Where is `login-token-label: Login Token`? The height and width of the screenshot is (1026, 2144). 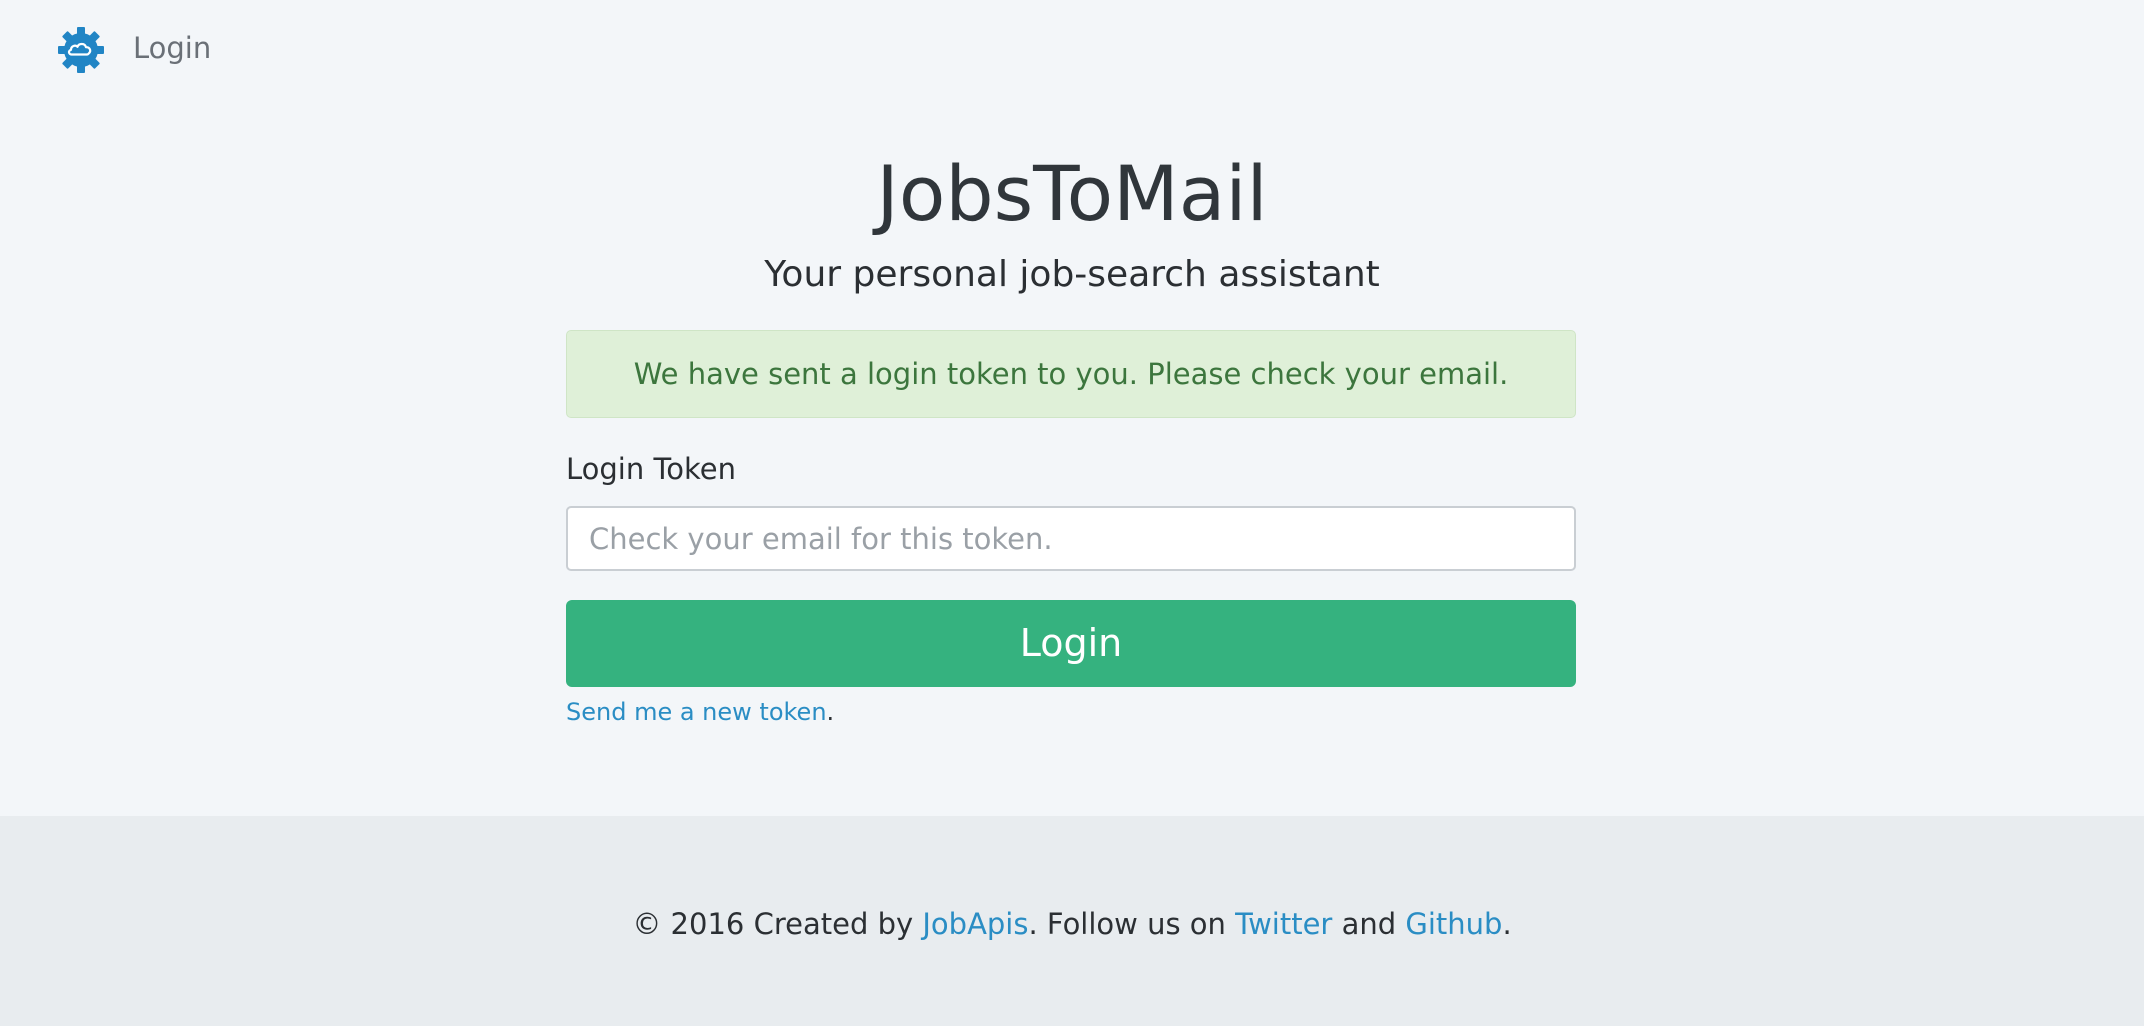 login-token-label: Login Token is located at coordinates (651, 469).